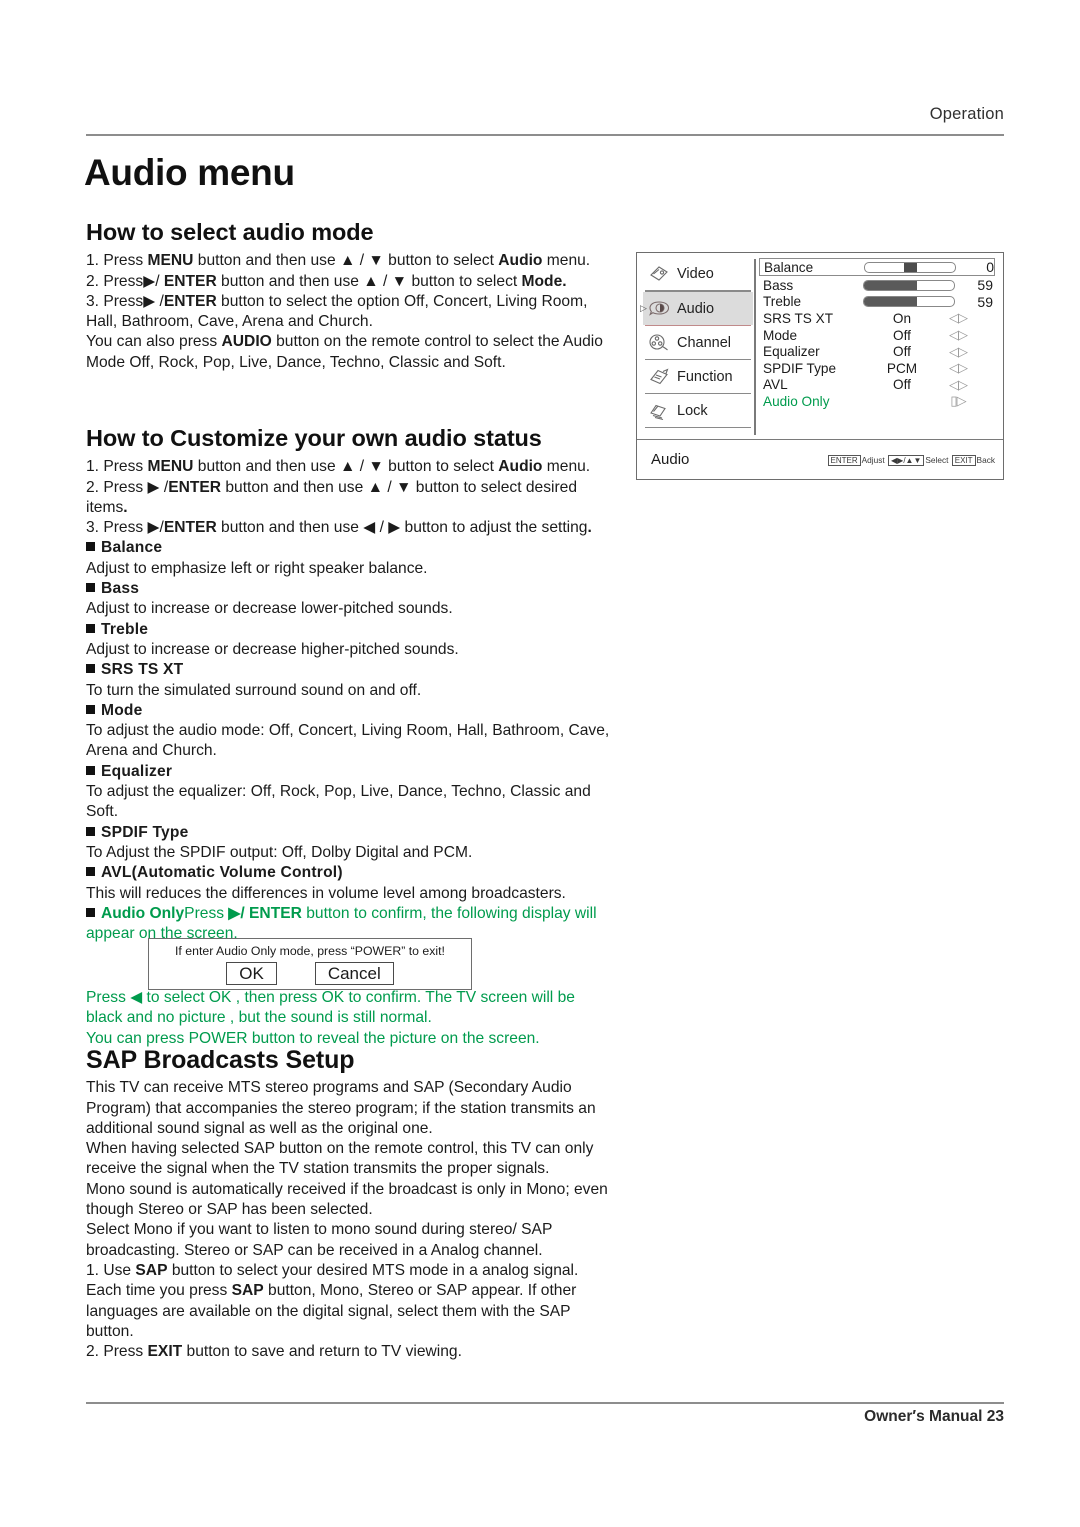 The height and width of the screenshot is (1527, 1080). I want to click on osd-row-label: Balance, so click(789, 267).